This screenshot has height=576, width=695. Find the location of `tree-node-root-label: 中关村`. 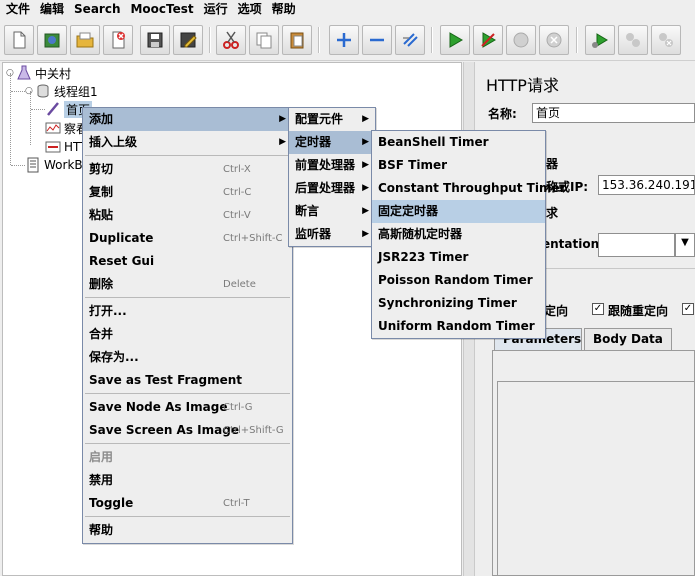

tree-node-root-label: 中关村 is located at coordinates (53, 73).